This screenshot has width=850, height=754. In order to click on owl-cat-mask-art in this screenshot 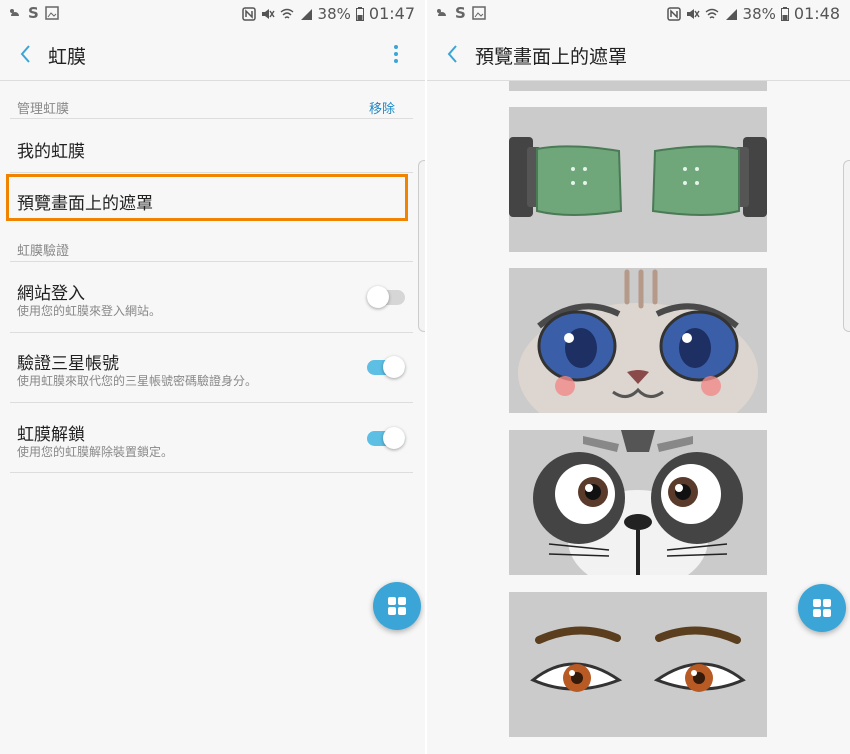, I will do `click(638, 341)`.